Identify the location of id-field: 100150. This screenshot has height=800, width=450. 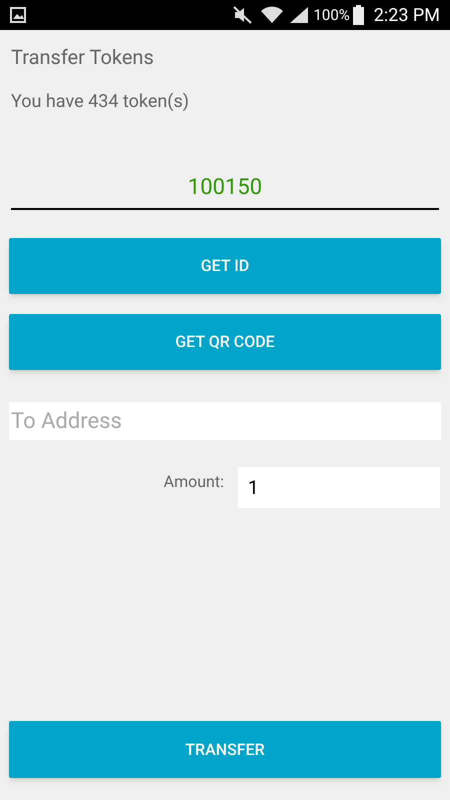
(225, 190).